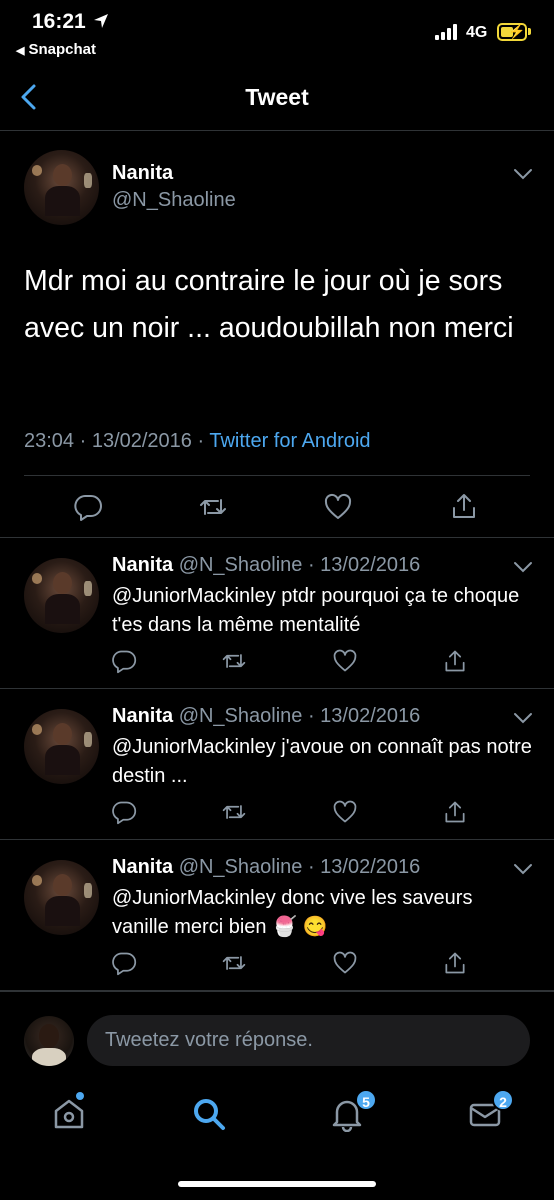 The image size is (554, 1200). Describe the element at coordinates (101, 21) in the screenshot. I see `location-arrow-icon` at that location.